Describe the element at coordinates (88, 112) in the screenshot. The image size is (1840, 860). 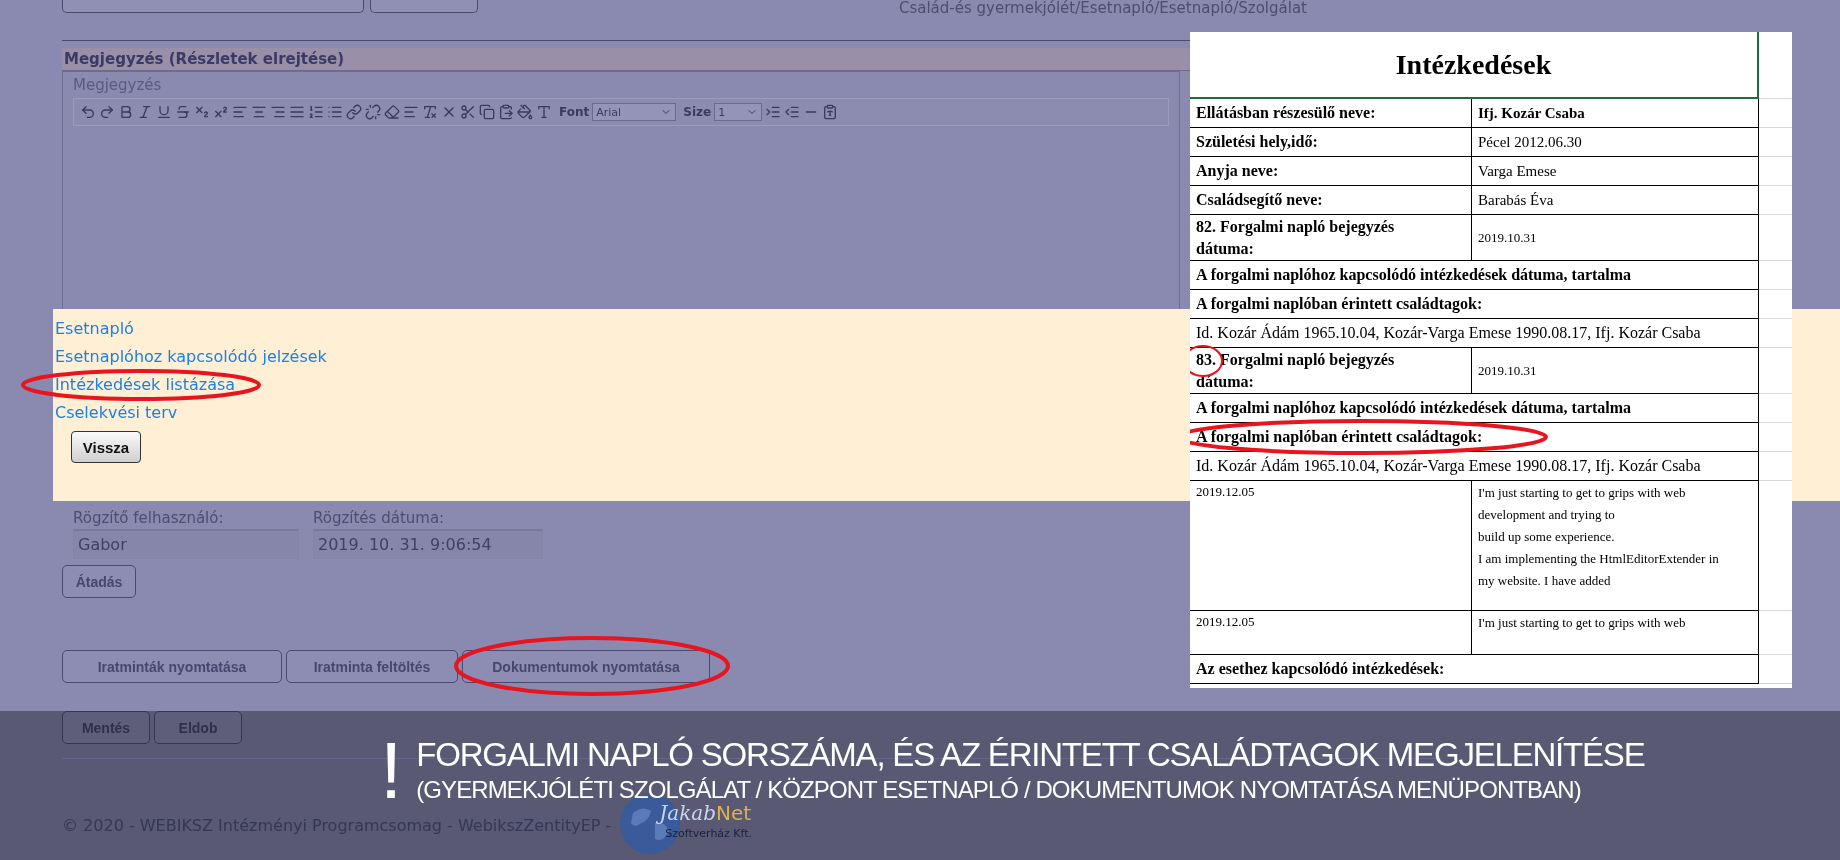
I see `undo-icon` at that location.